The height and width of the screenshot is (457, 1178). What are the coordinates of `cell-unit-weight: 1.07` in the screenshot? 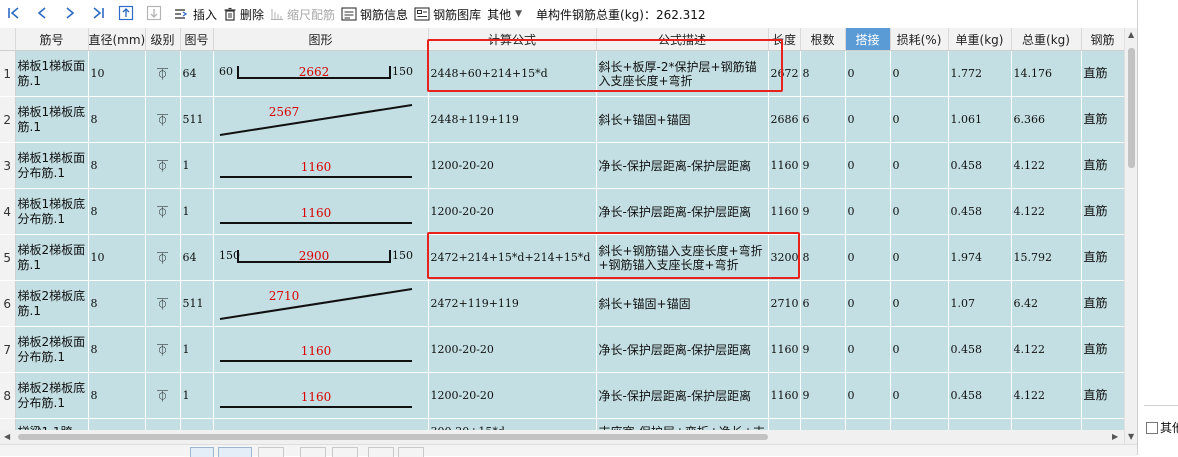 It's located at (980, 303).